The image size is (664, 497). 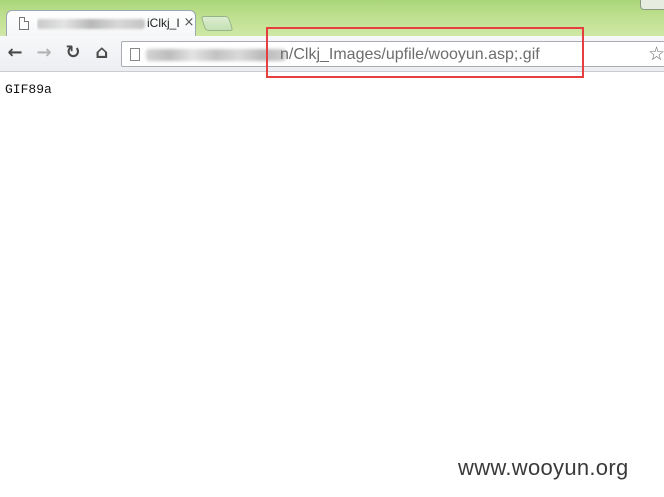 What do you see at coordinates (163, 23) in the screenshot?
I see `tab-title: iClkj_I` at bounding box center [163, 23].